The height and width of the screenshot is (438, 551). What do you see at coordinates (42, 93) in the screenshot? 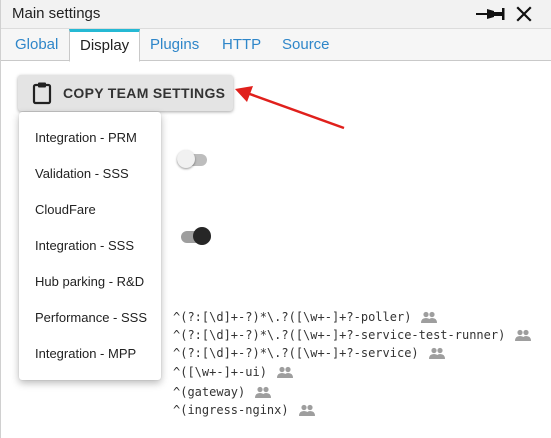
I see `clipboard-icon` at bounding box center [42, 93].